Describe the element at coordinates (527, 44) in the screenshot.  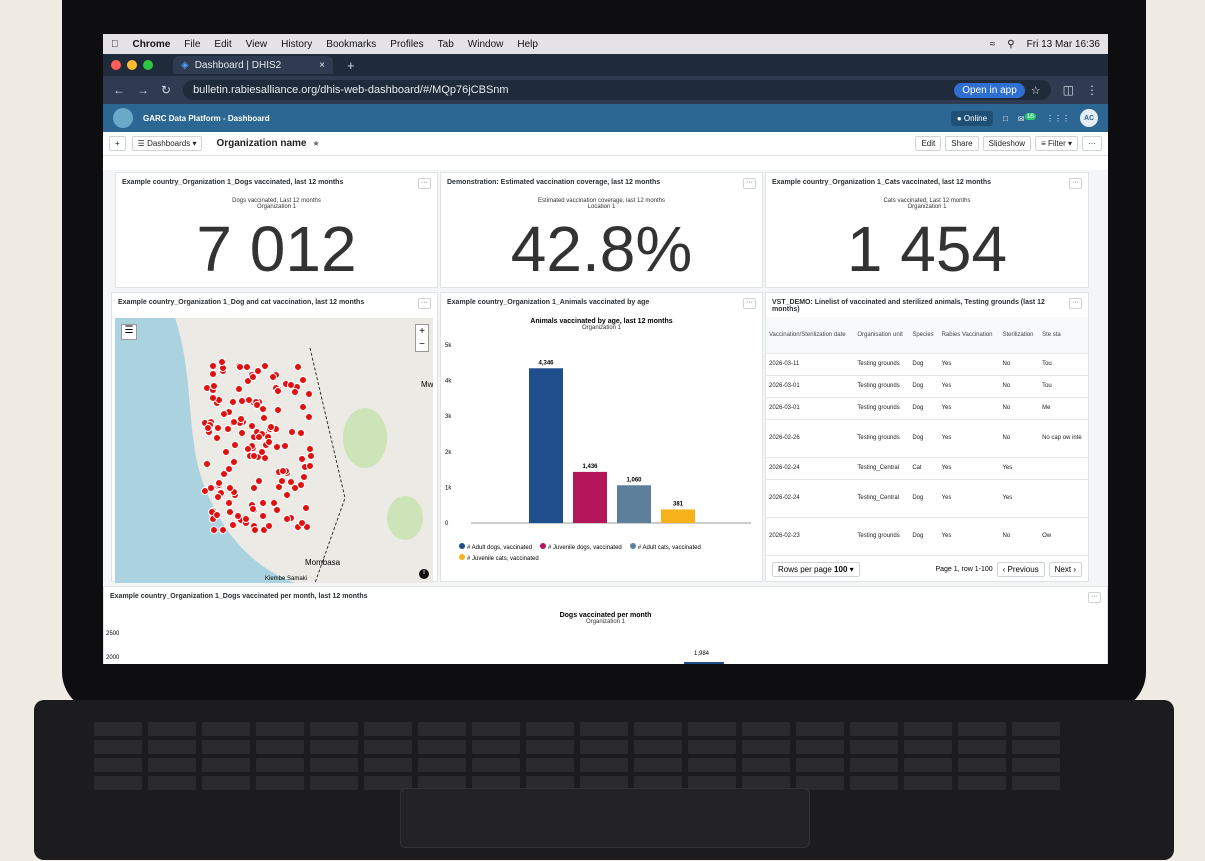
I see `menu-help: Help` at that location.